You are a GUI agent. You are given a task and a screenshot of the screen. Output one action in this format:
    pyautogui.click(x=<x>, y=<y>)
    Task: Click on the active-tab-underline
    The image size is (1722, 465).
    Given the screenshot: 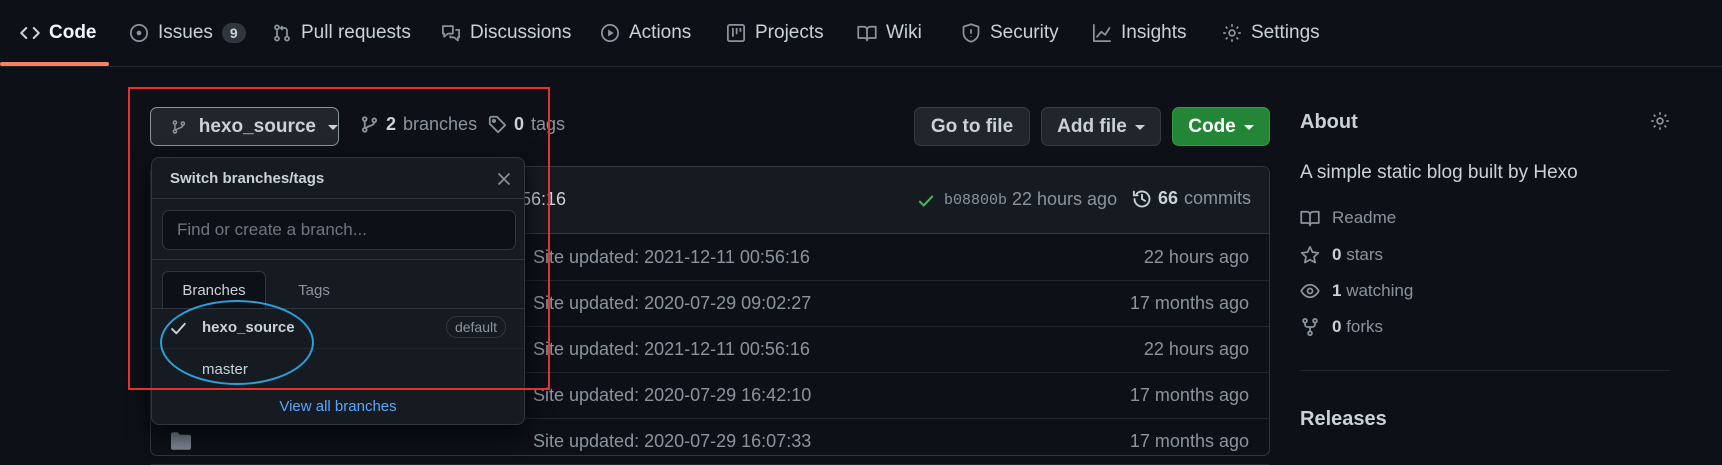 What is the action you would take?
    pyautogui.click(x=54, y=64)
    